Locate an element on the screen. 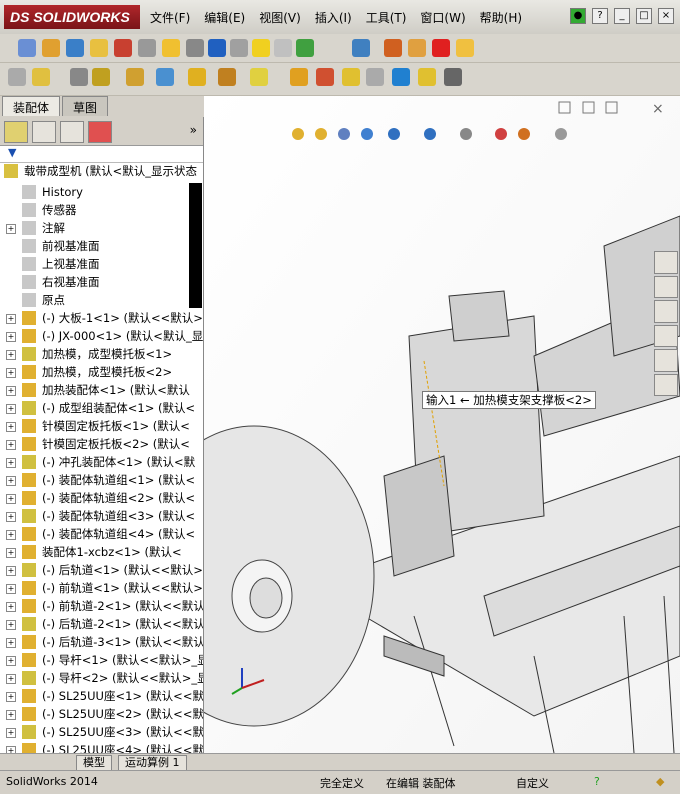 This screenshot has width=680, height=794. zoom-area-icon is located at coordinates (321, 134).